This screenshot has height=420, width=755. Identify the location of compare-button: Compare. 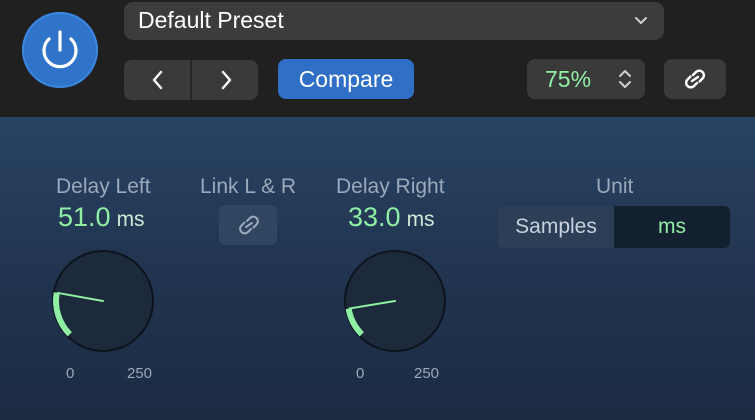
(346, 79).